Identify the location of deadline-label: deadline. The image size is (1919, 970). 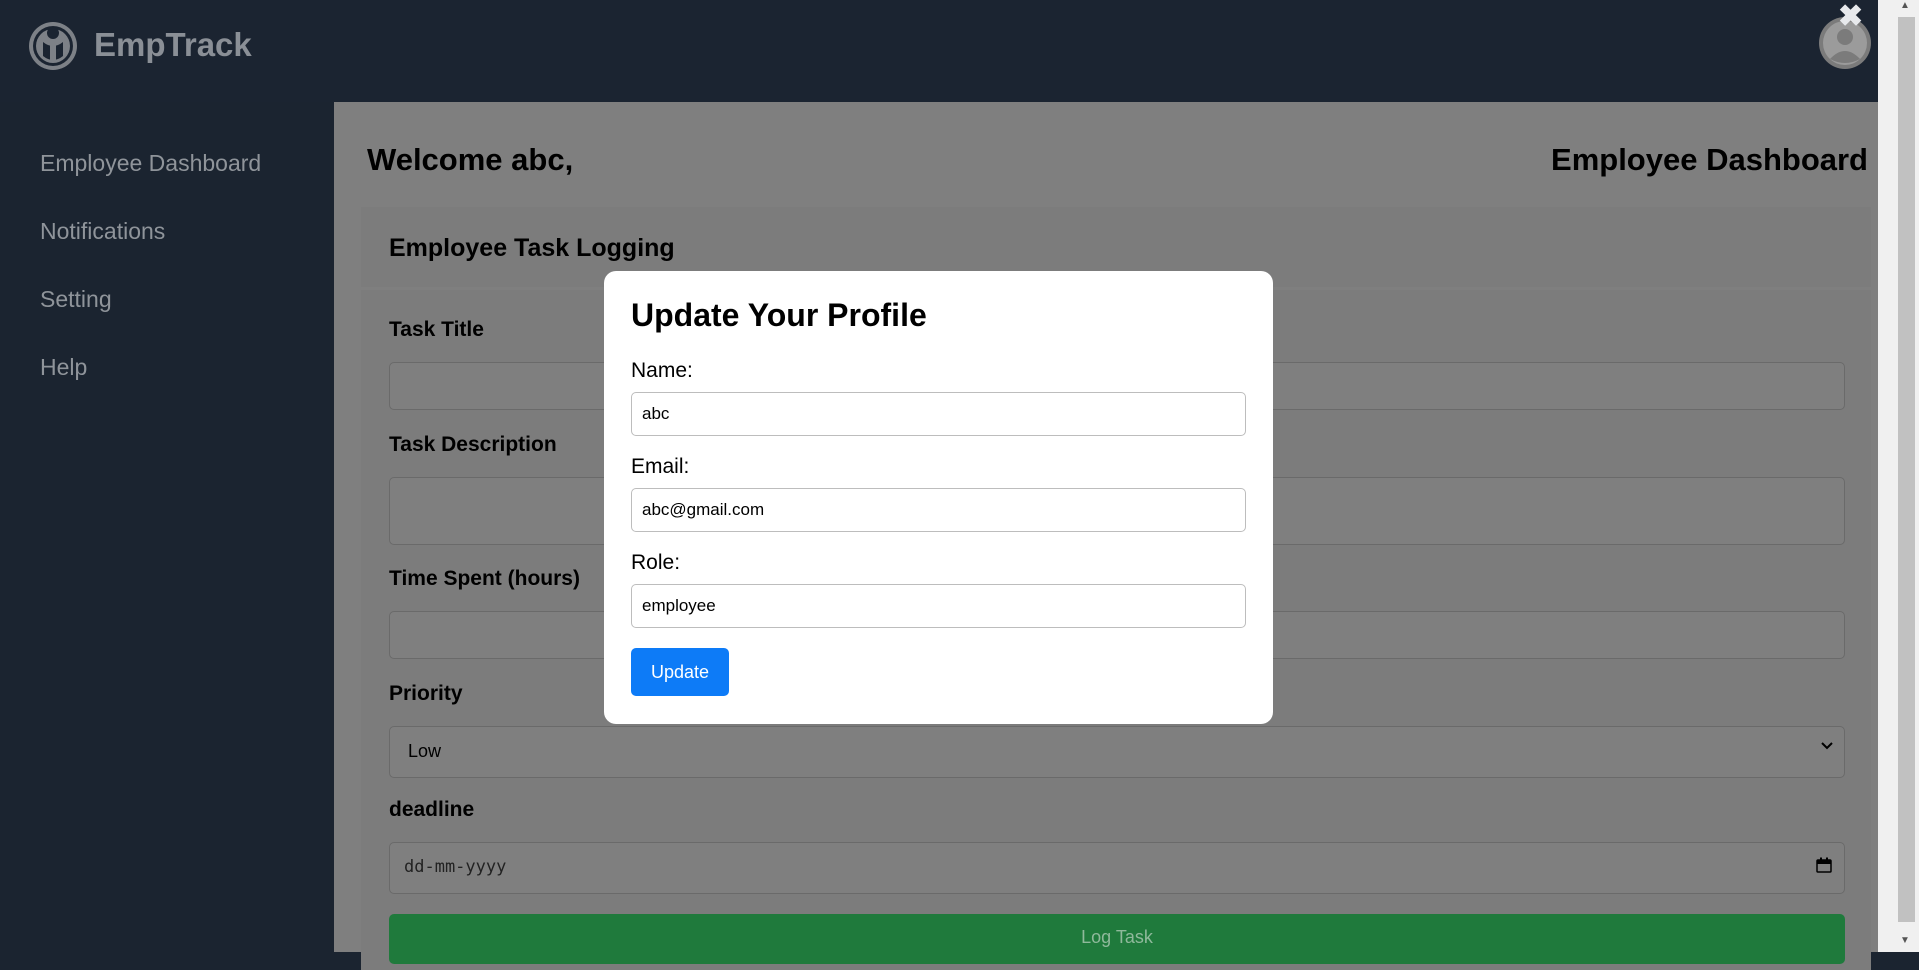
(432, 809).